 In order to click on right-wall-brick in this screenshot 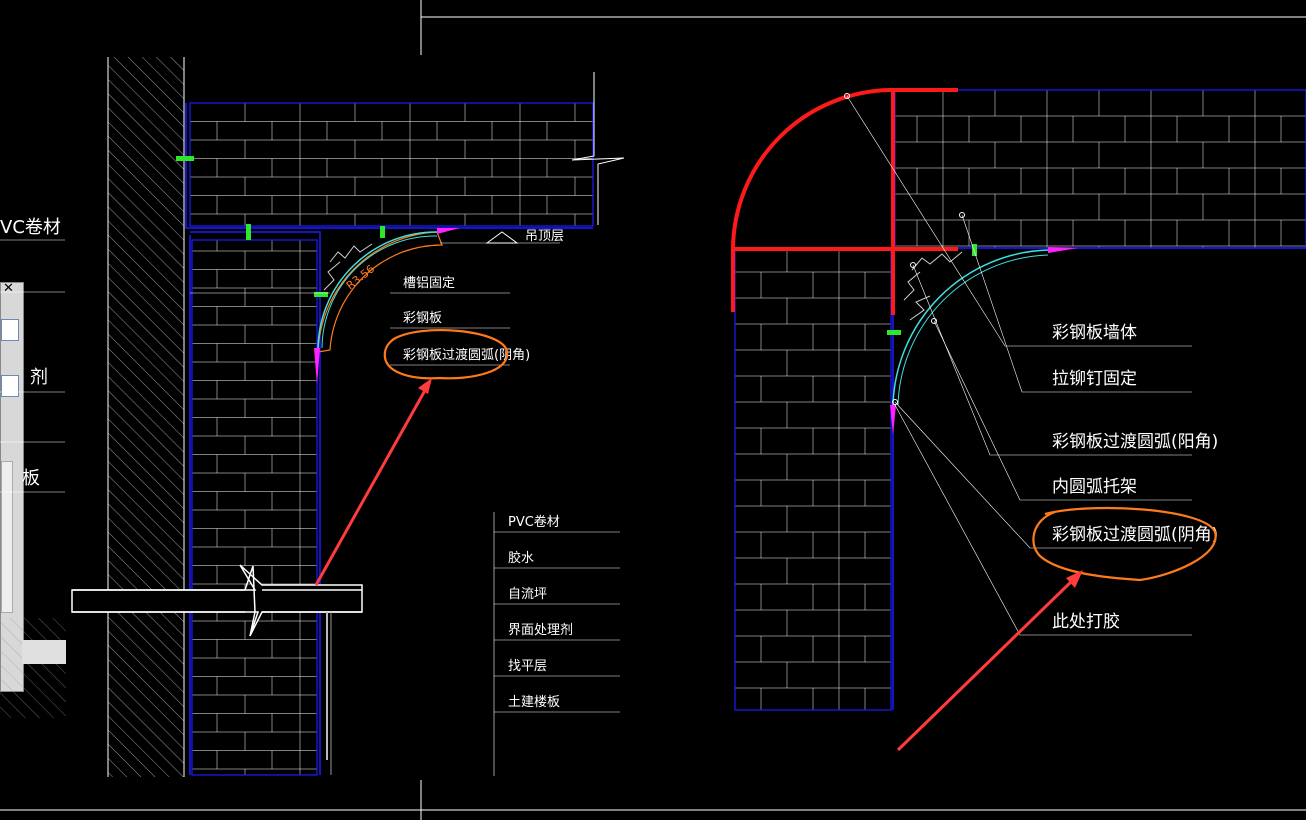, I will do `click(813, 480)`.